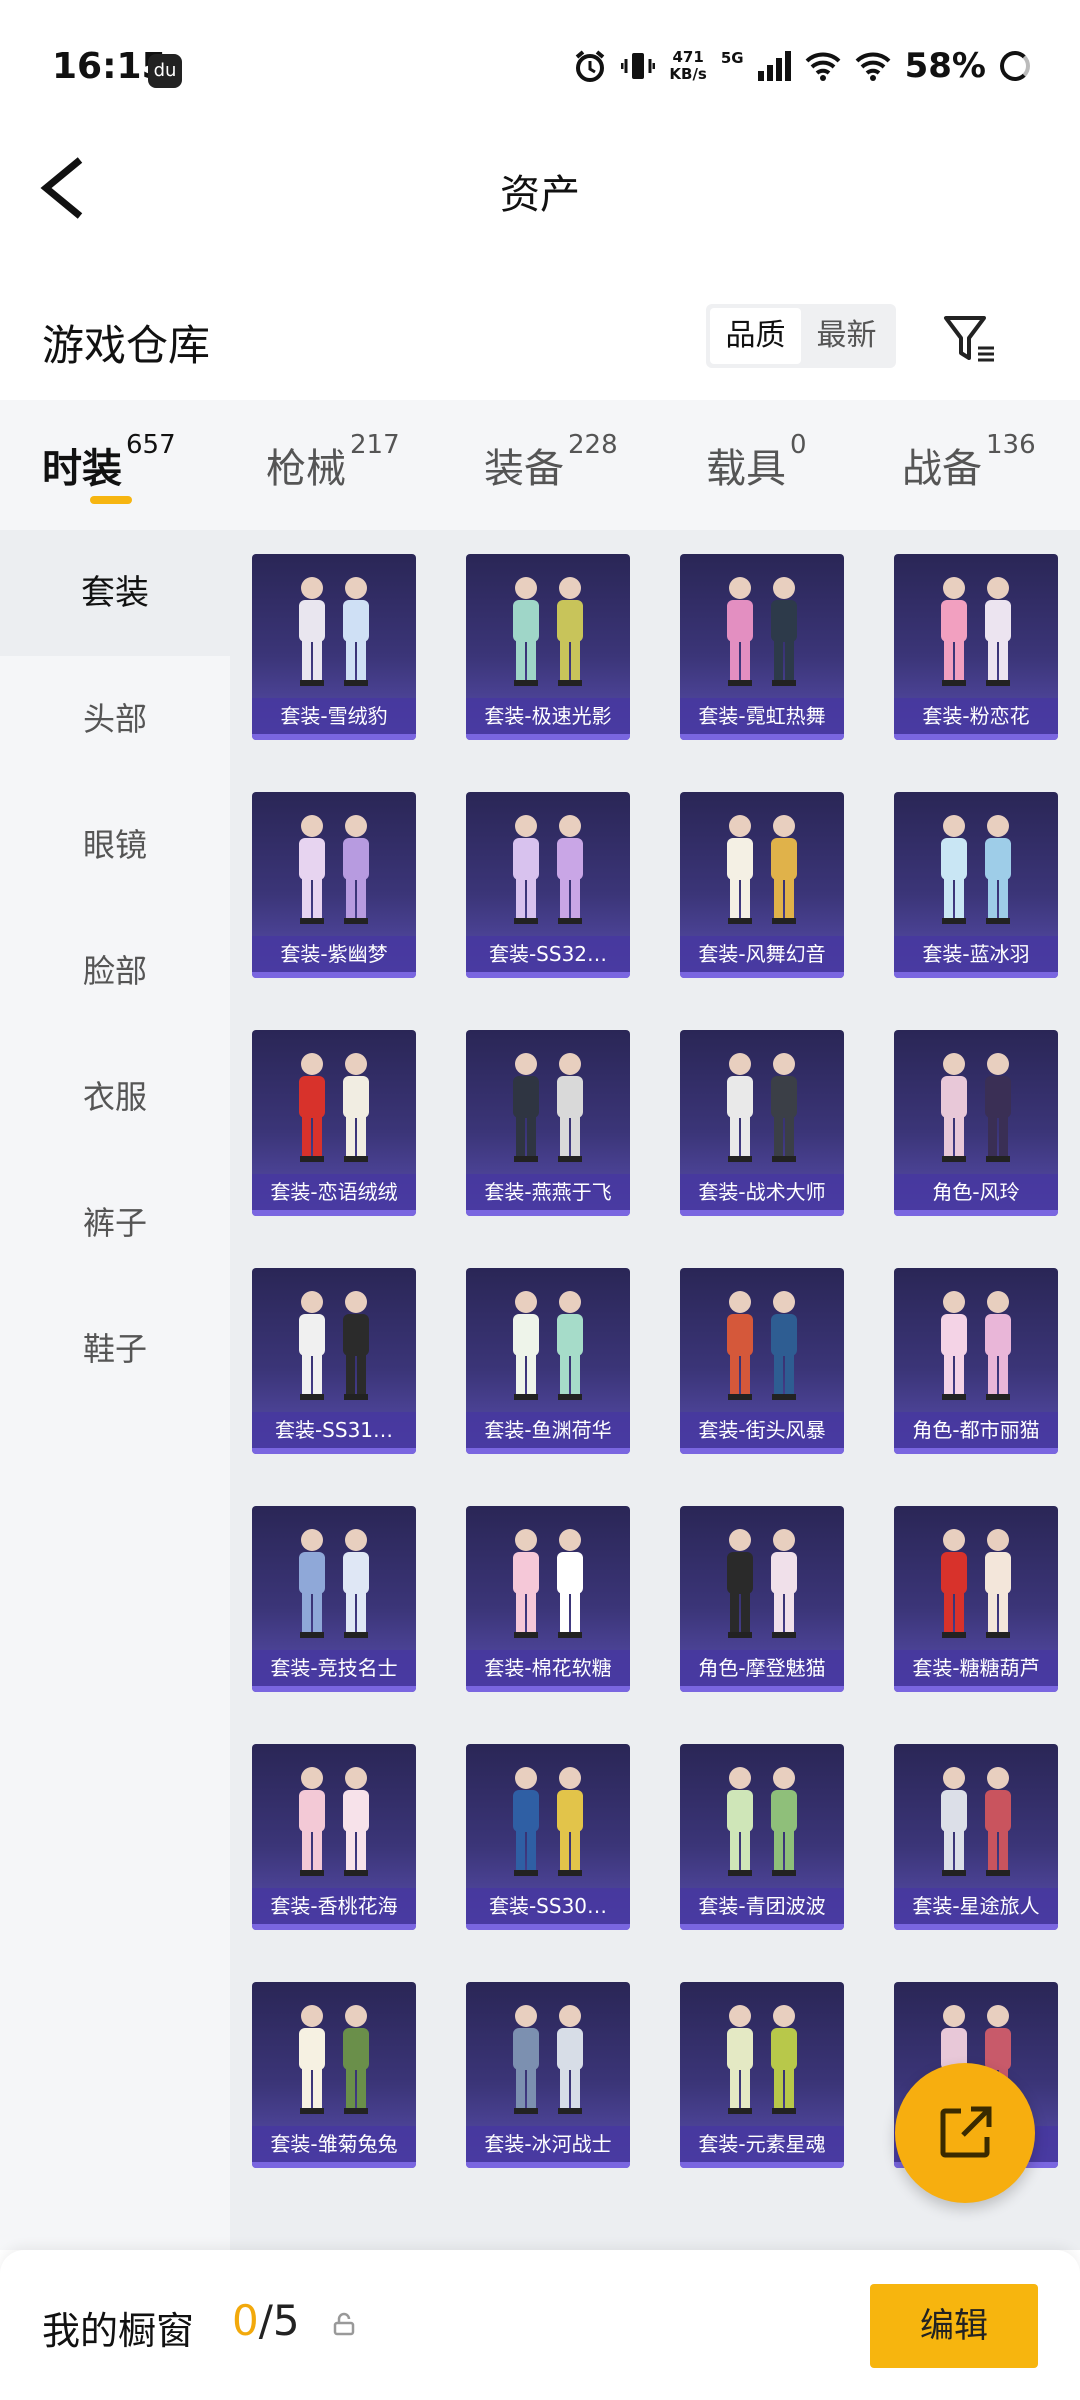  I want to click on item-card: 套装-风舞幻音, so click(762, 885).